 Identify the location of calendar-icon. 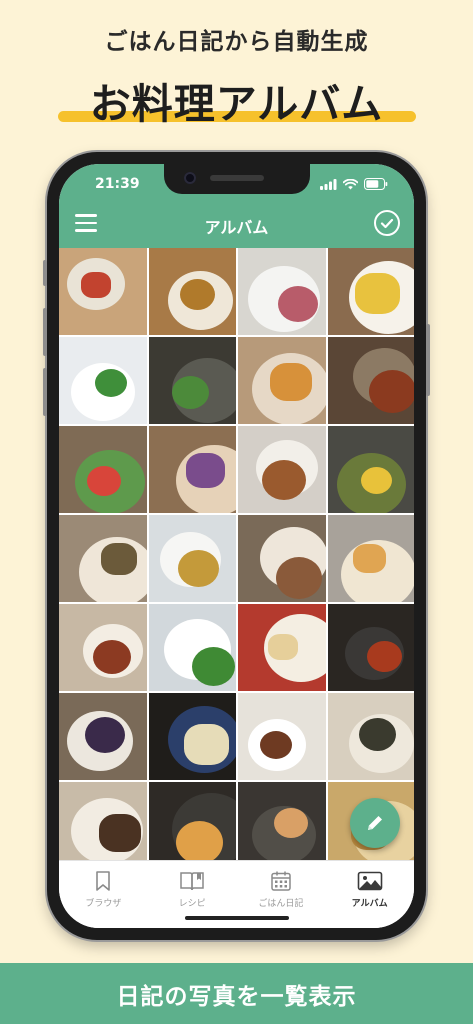
(281, 881).